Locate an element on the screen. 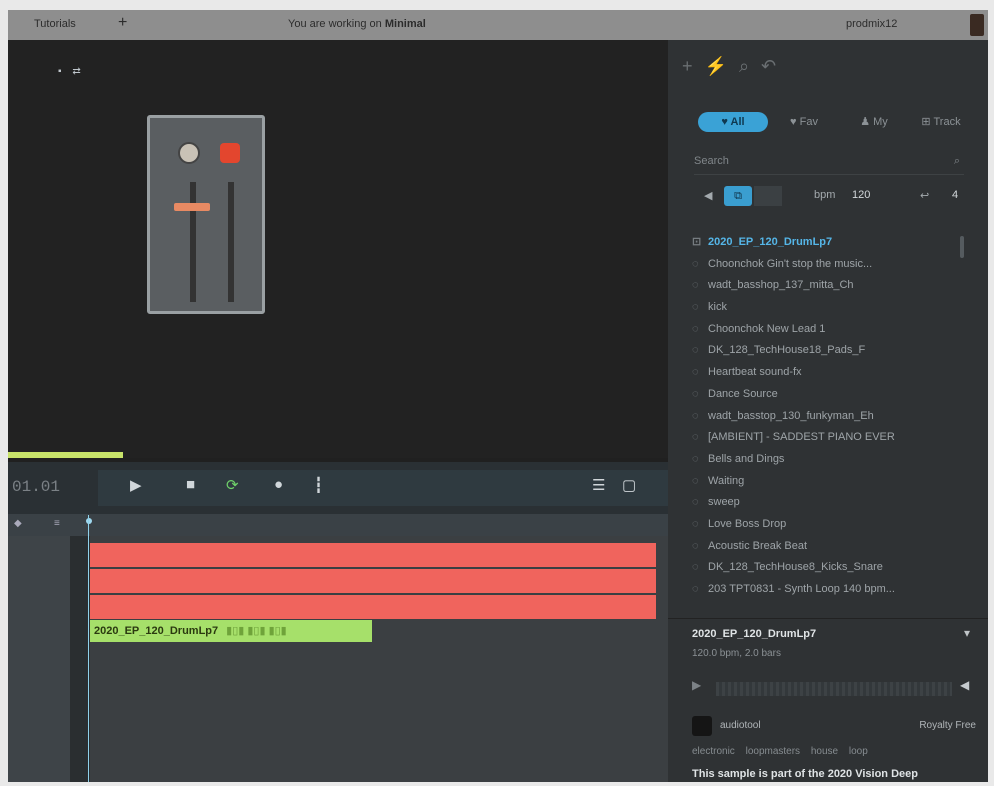 This screenshot has height=786, width=994. playhead is located at coordinates (88, 648).